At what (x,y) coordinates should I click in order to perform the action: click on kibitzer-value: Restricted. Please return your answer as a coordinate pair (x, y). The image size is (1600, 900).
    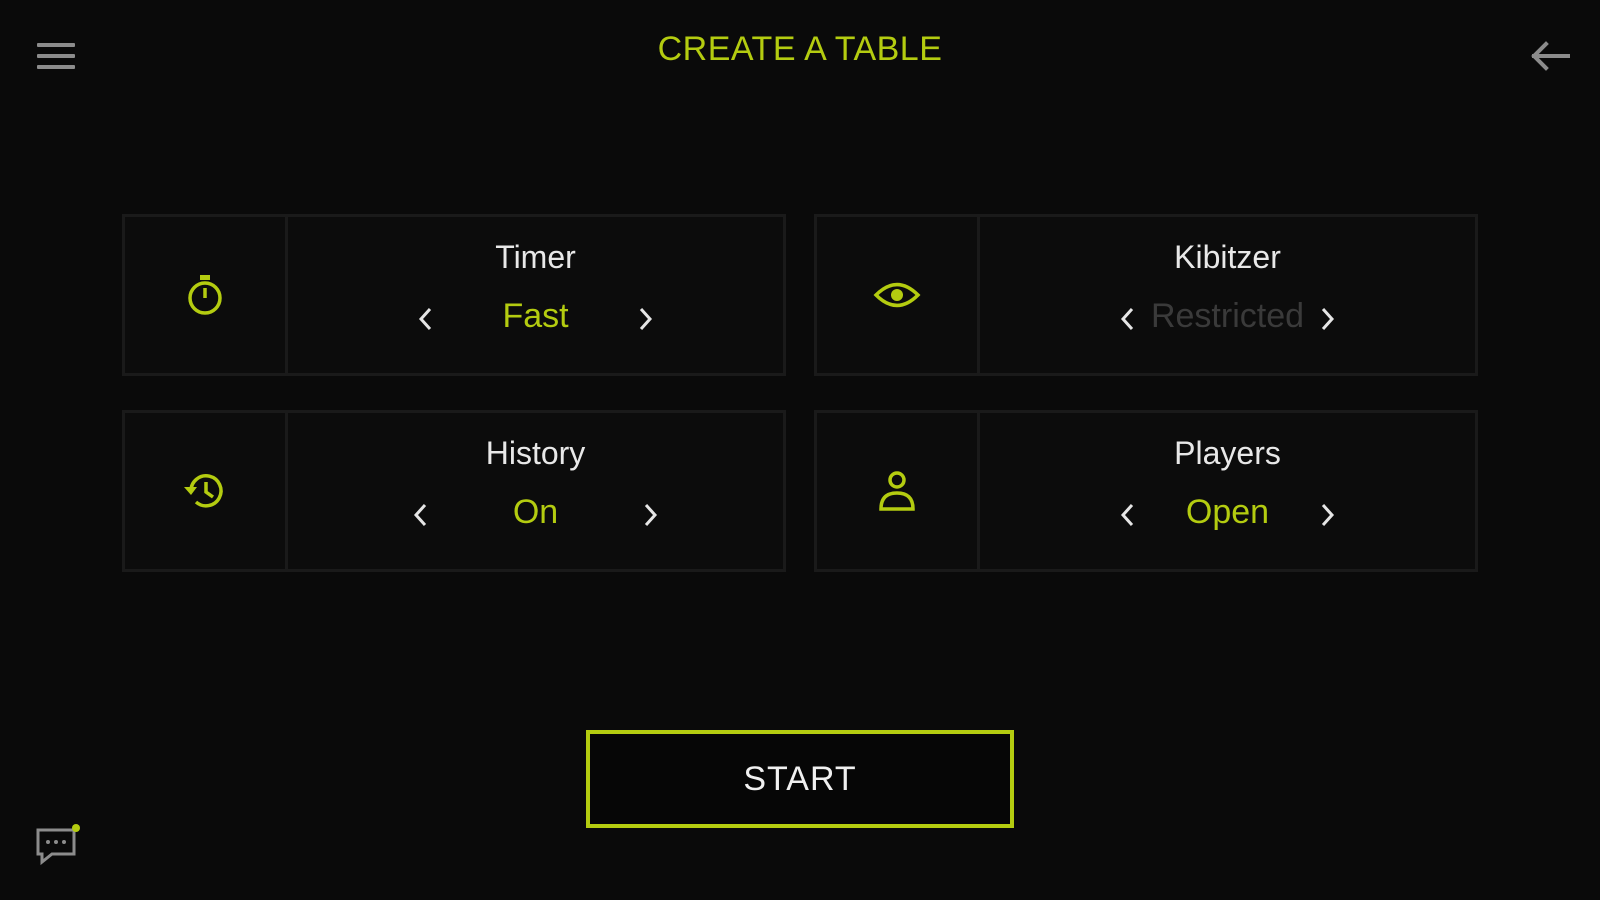
    Looking at the image, I should click on (1227, 316).